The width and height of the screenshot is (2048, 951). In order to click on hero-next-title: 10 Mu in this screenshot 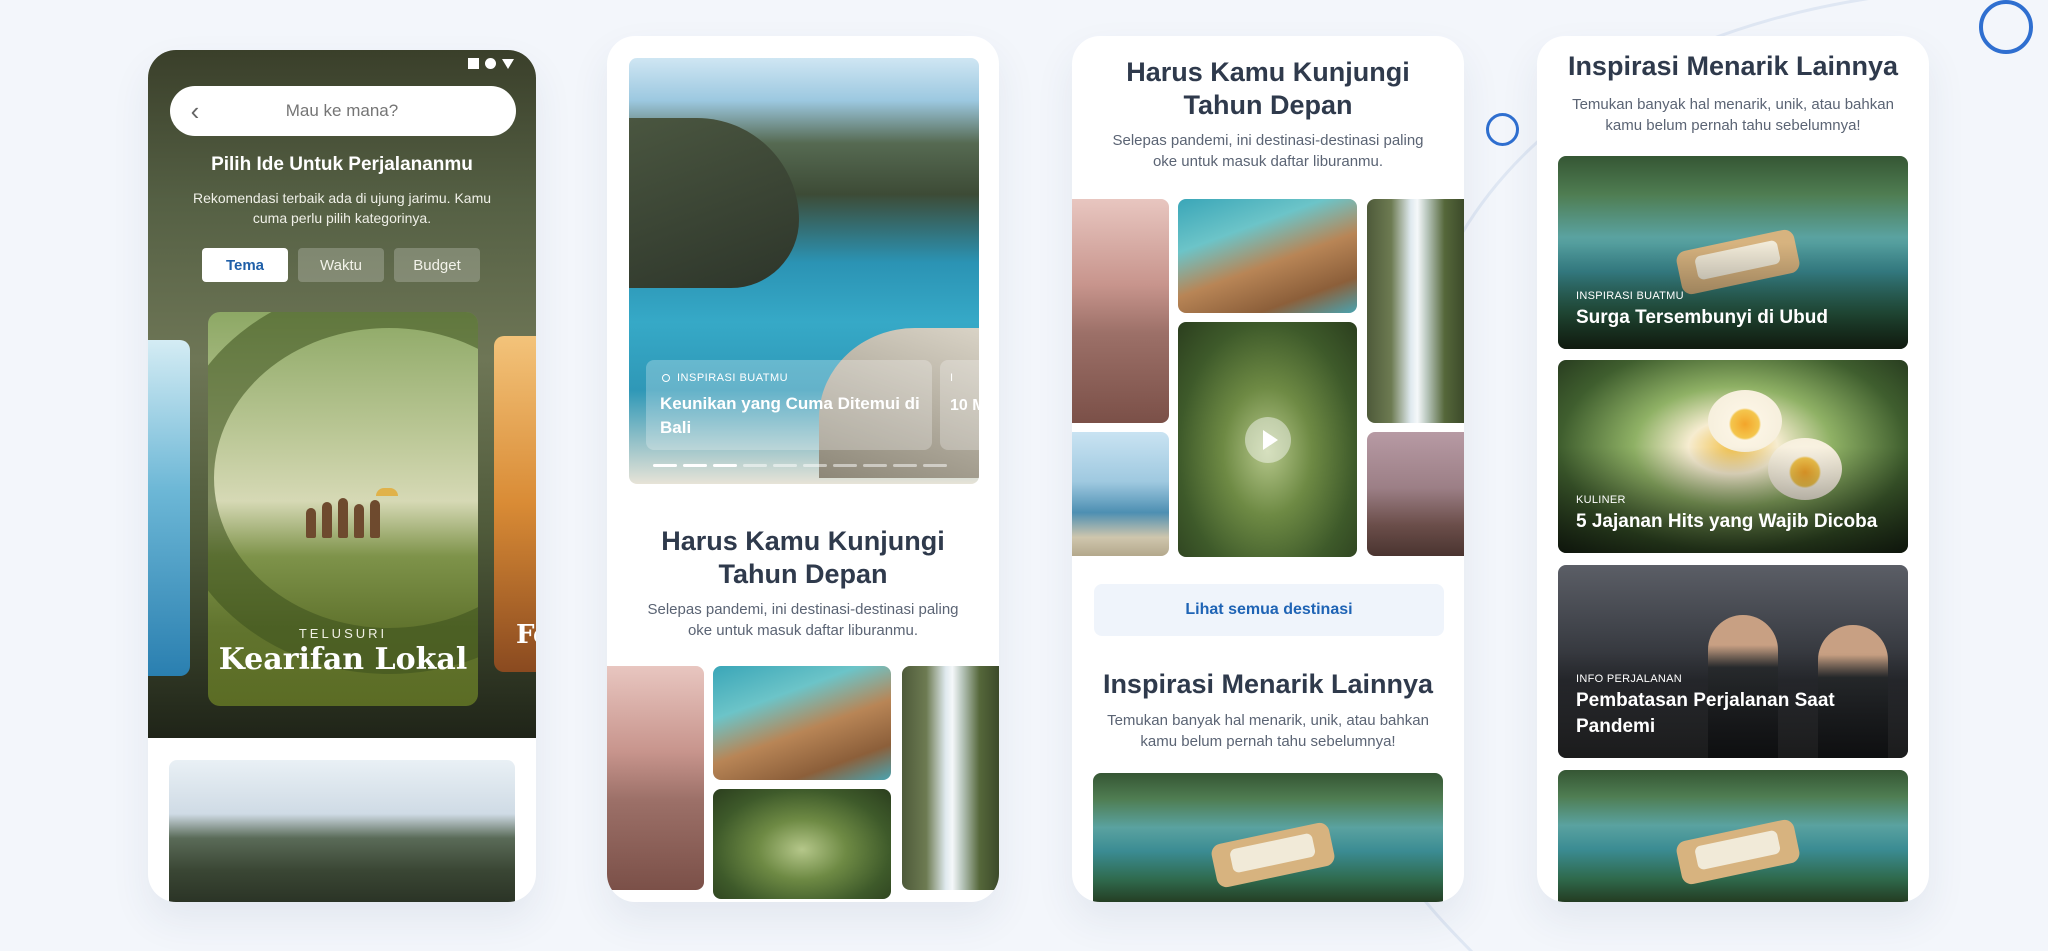, I will do `click(964, 405)`.